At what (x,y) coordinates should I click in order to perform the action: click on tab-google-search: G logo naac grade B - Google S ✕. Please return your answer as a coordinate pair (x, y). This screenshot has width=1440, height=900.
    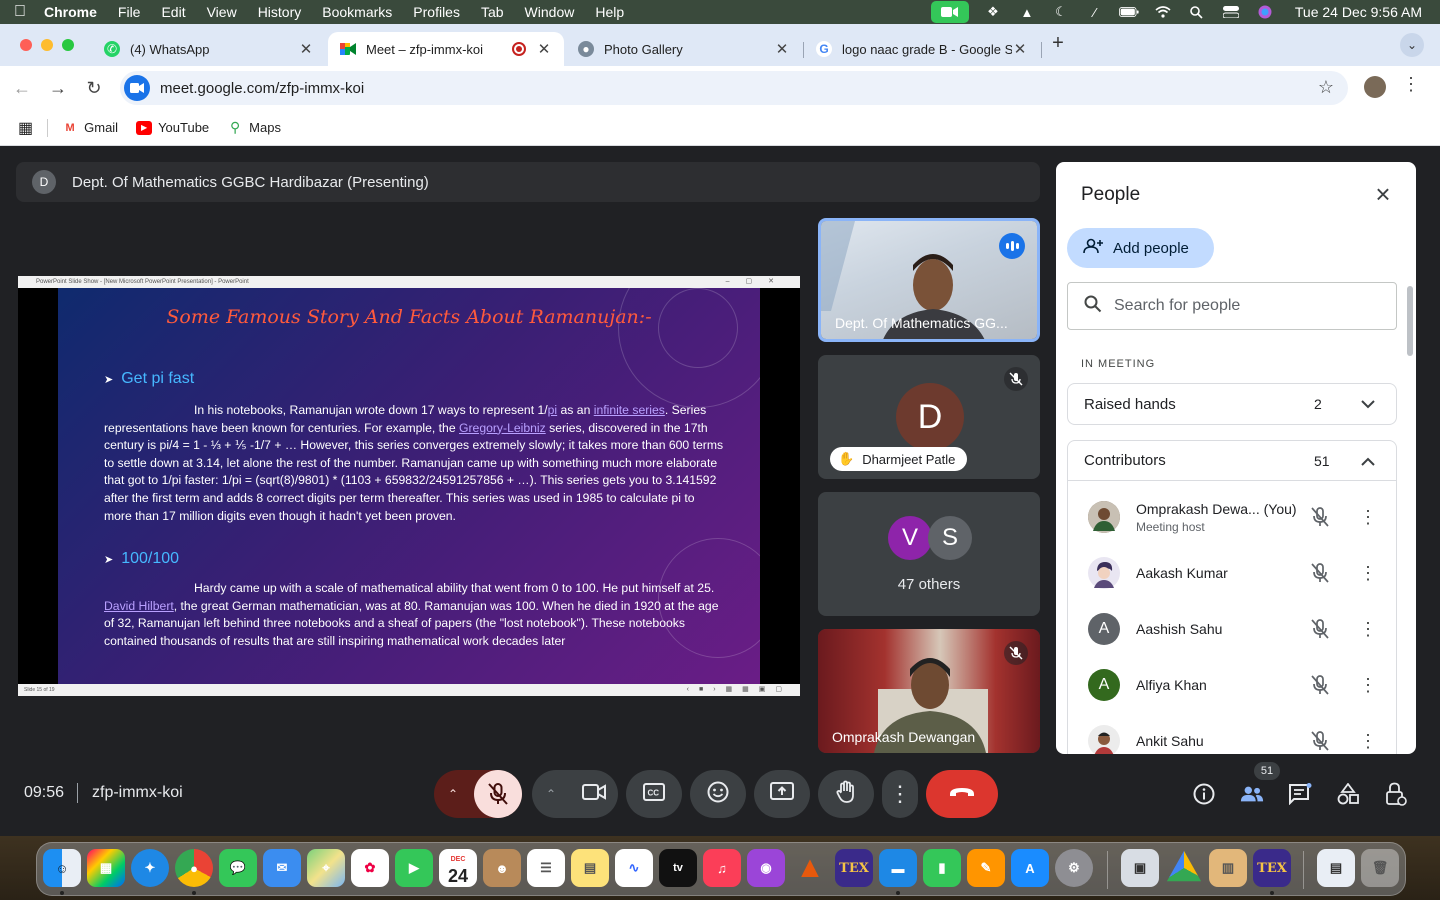
    Looking at the image, I should click on (922, 49).